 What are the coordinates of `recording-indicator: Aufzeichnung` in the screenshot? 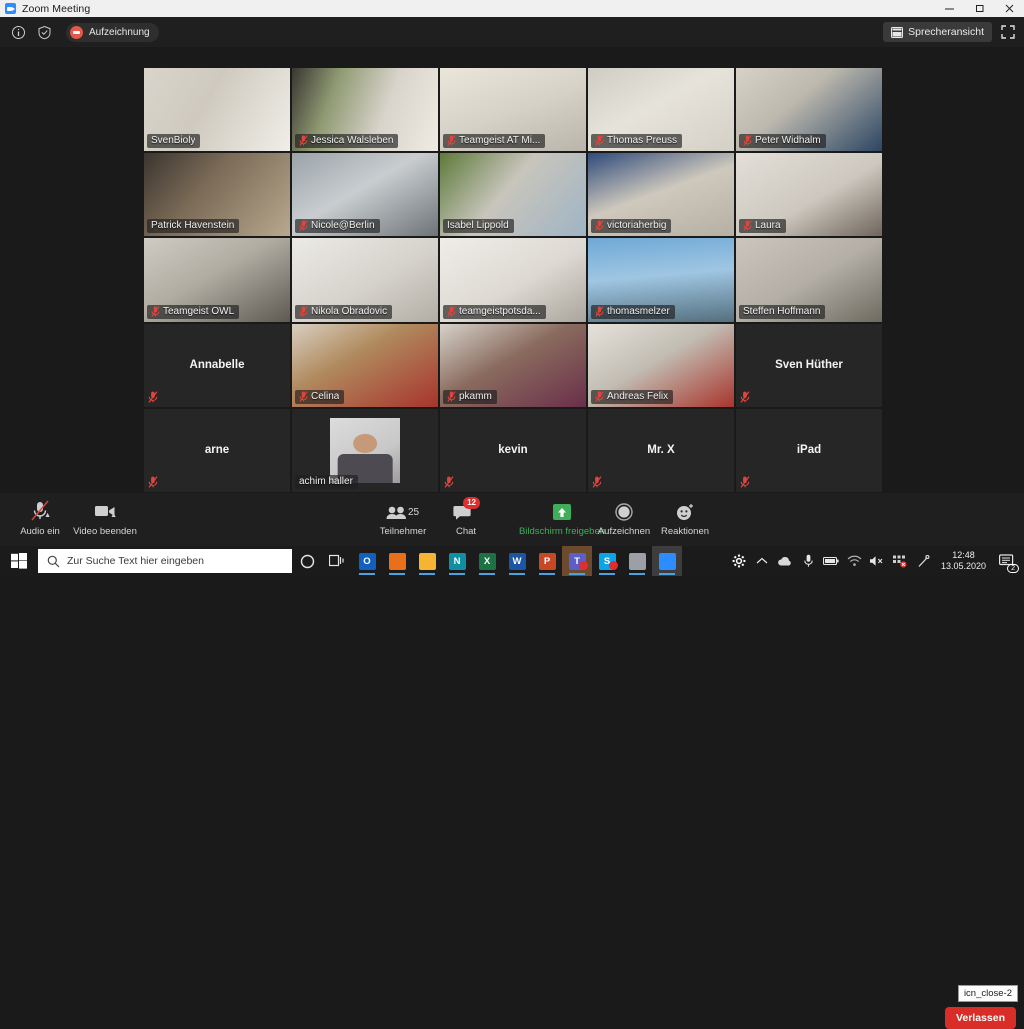 It's located at (112, 32).